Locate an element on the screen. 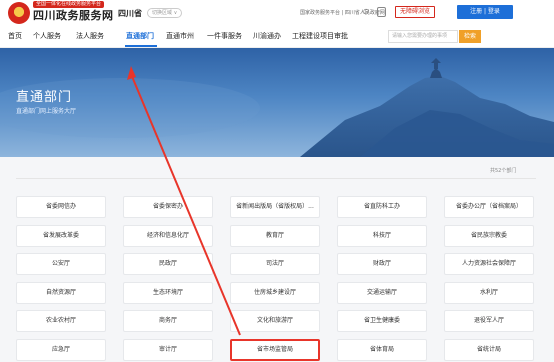 This screenshot has height=362, width=554. department-item: 水利厅 is located at coordinates (489, 292).